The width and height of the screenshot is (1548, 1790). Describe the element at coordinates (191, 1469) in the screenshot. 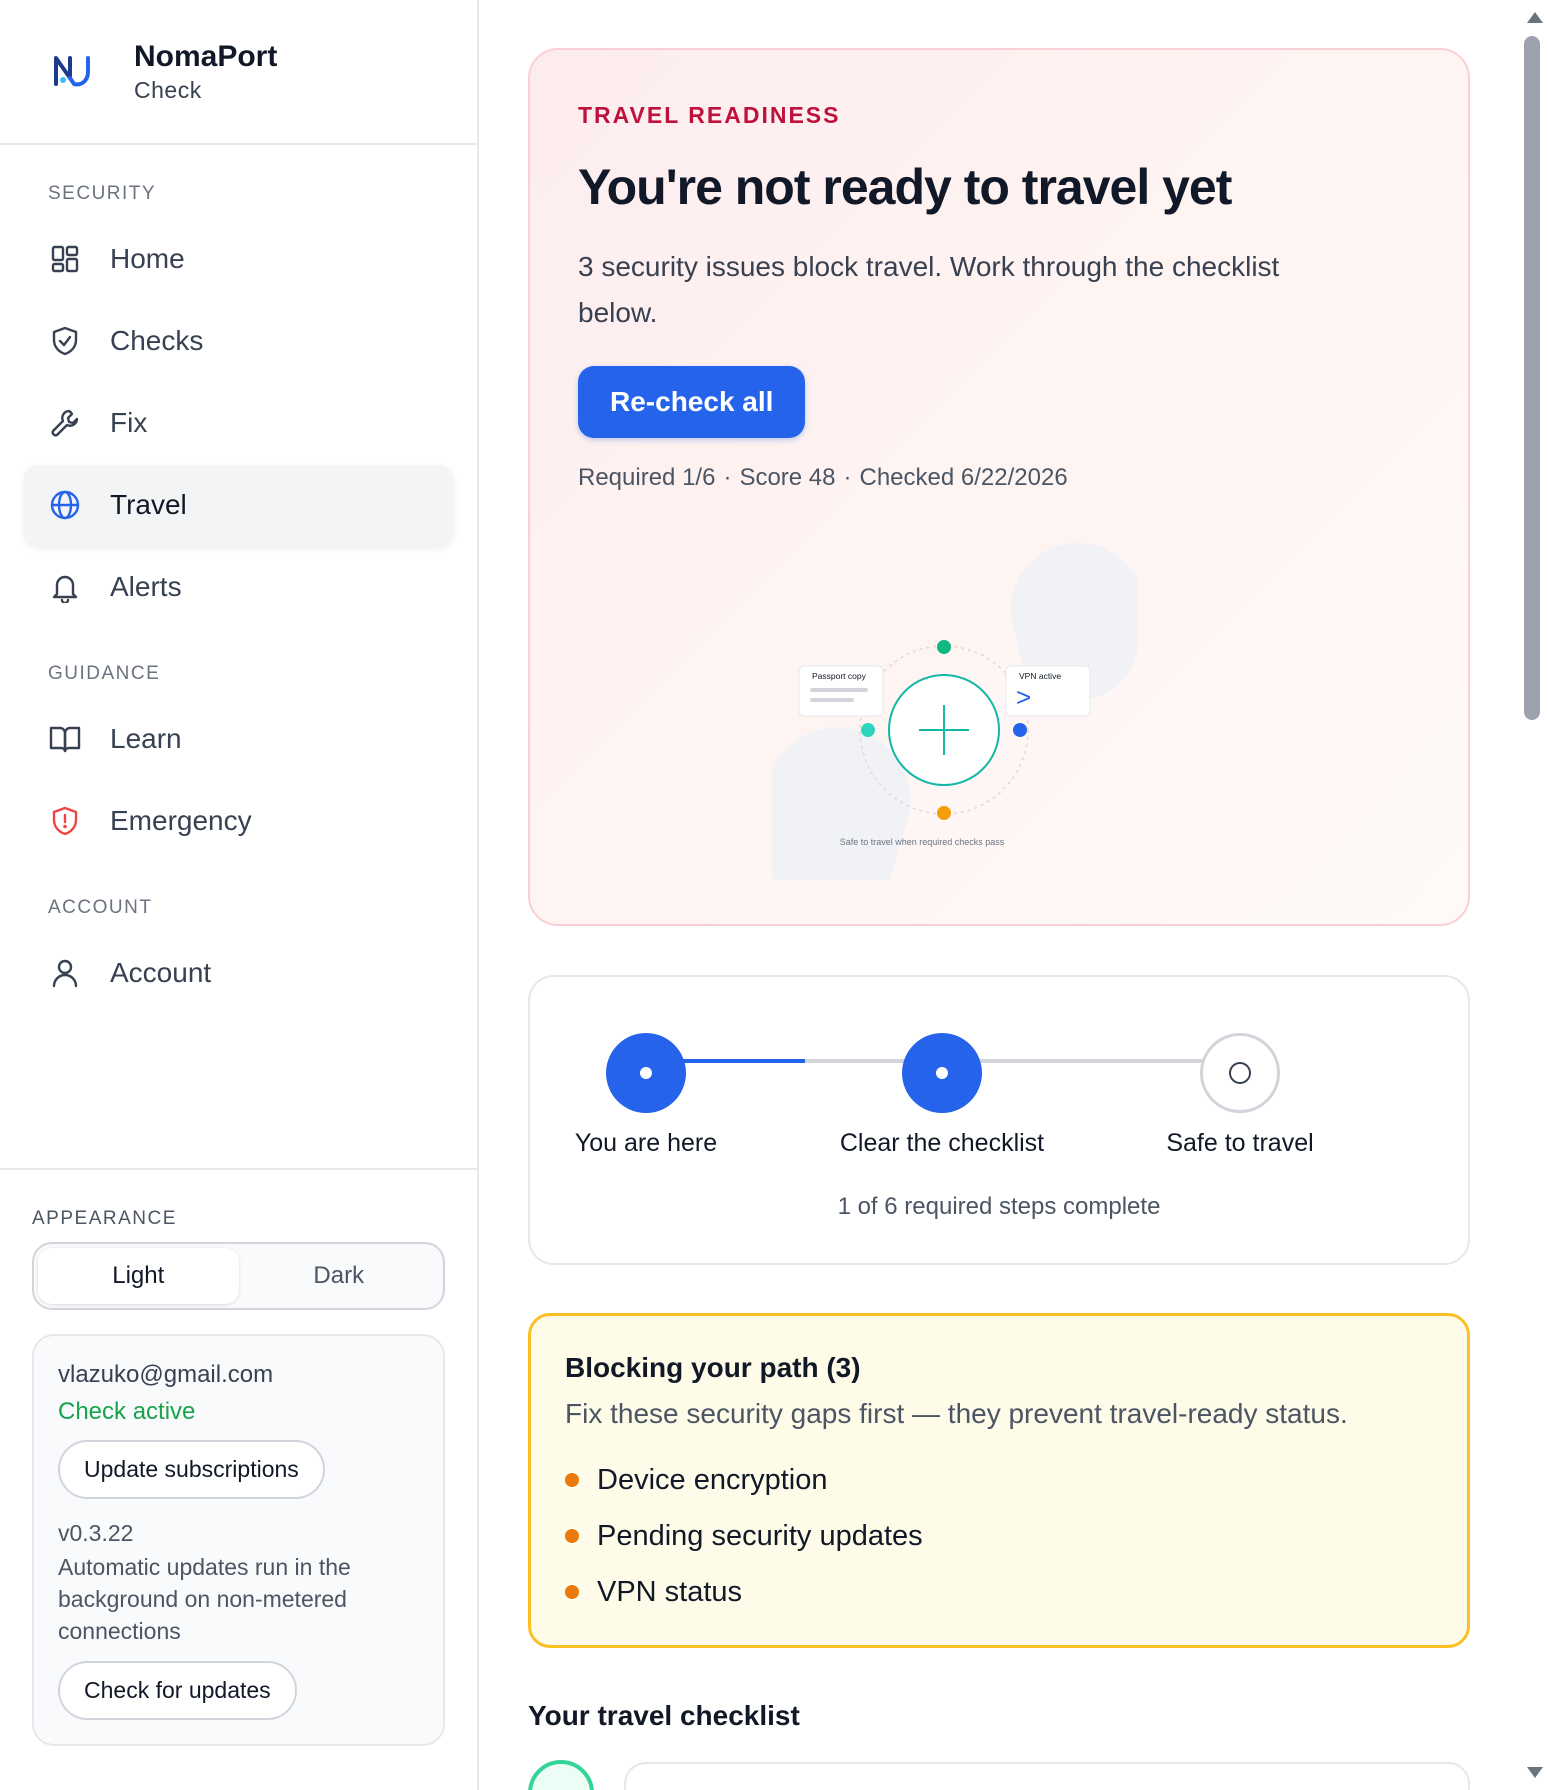

I see `update-subscriptions-button: Update subscriptions` at that location.